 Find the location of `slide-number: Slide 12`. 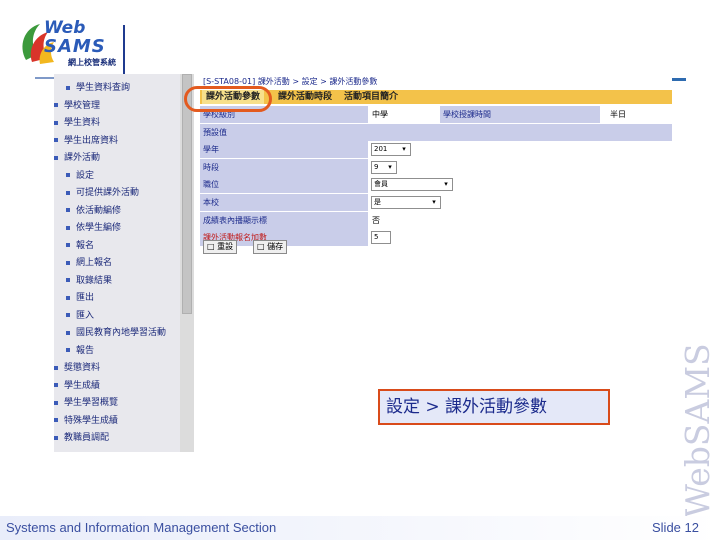

slide-number: Slide 12 is located at coordinates (675, 527).